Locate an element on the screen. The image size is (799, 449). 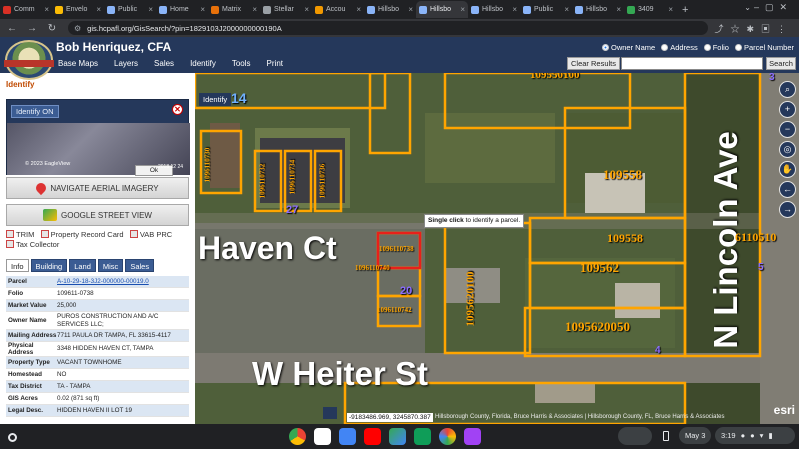
gmail-icon is located at coordinates (322, 436).